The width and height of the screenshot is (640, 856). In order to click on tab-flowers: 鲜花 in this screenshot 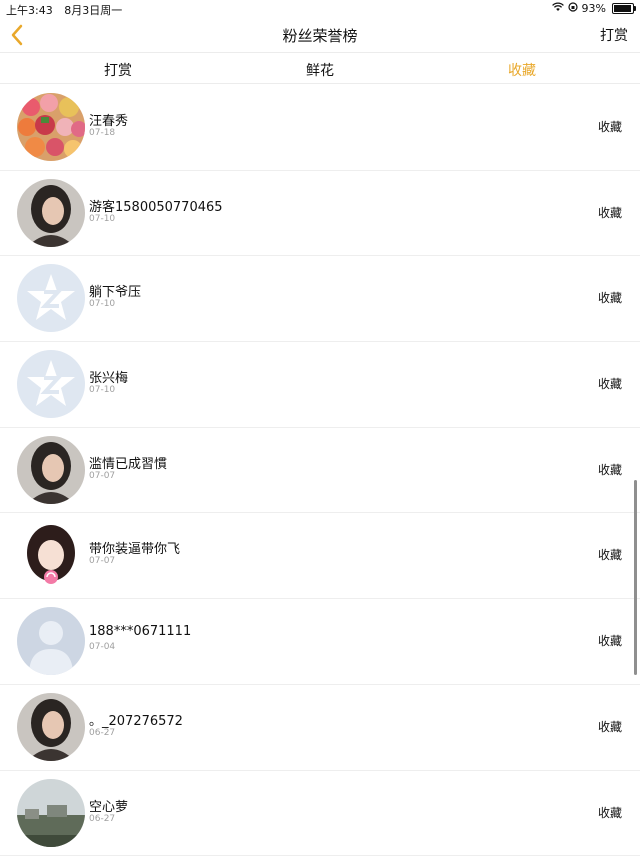, I will do `click(320, 70)`.